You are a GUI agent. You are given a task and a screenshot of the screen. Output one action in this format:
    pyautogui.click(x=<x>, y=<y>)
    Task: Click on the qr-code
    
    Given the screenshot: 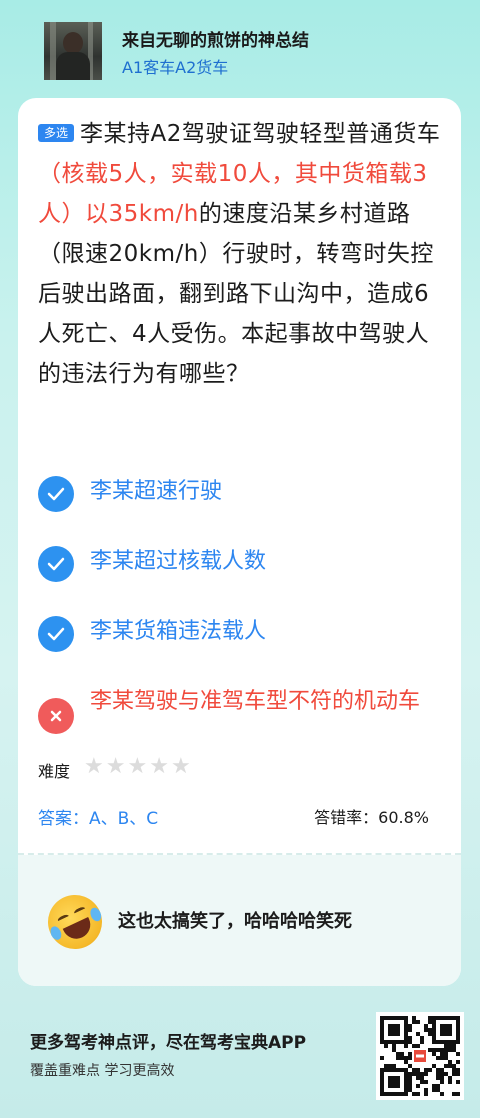 What is the action you would take?
    pyautogui.click(x=420, y=1056)
    